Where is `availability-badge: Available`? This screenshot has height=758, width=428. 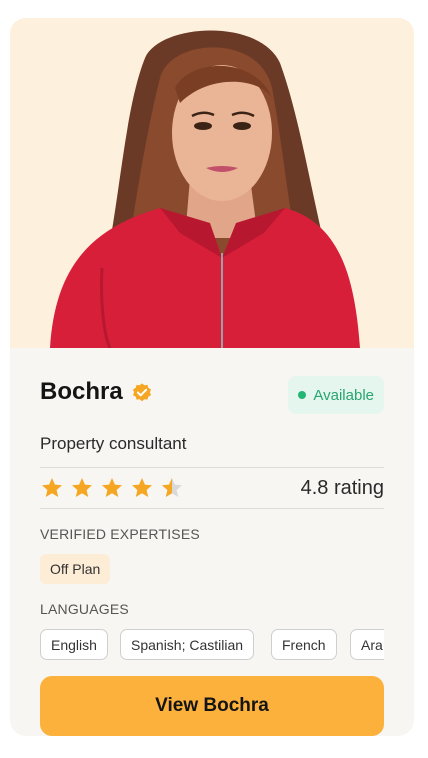 availability-badge: Available is located at coordinates (336, 395).